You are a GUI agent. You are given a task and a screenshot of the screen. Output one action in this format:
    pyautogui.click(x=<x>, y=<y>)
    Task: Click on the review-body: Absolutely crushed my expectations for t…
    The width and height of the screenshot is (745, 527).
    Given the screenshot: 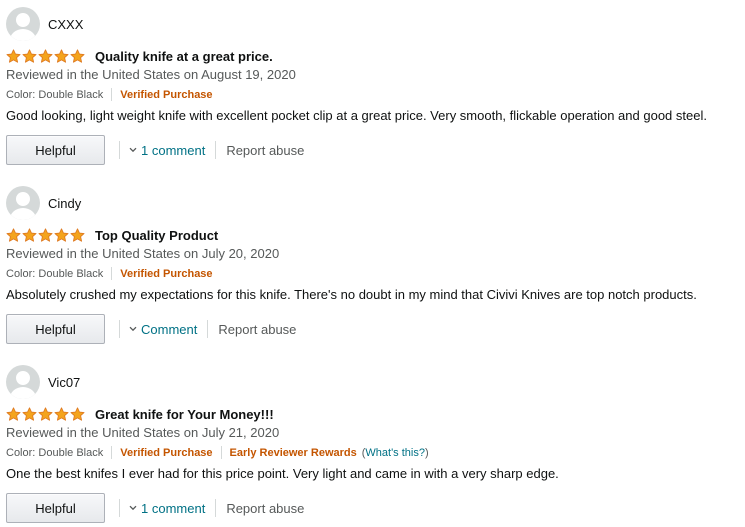 What is the action you would take?
    pyautogui.click(x=351, y=294)
    